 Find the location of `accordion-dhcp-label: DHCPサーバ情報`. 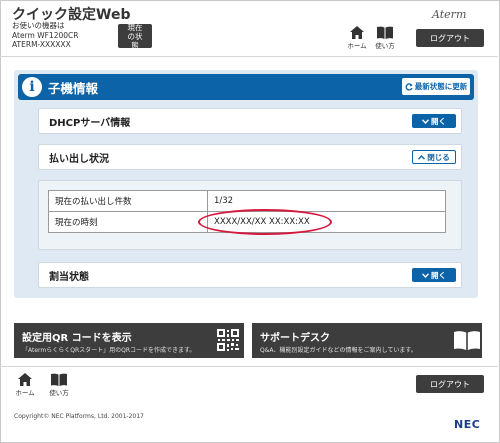

accordion-dhcp-label: DHCPサーバ情報 is located at coordinates (90, 123).